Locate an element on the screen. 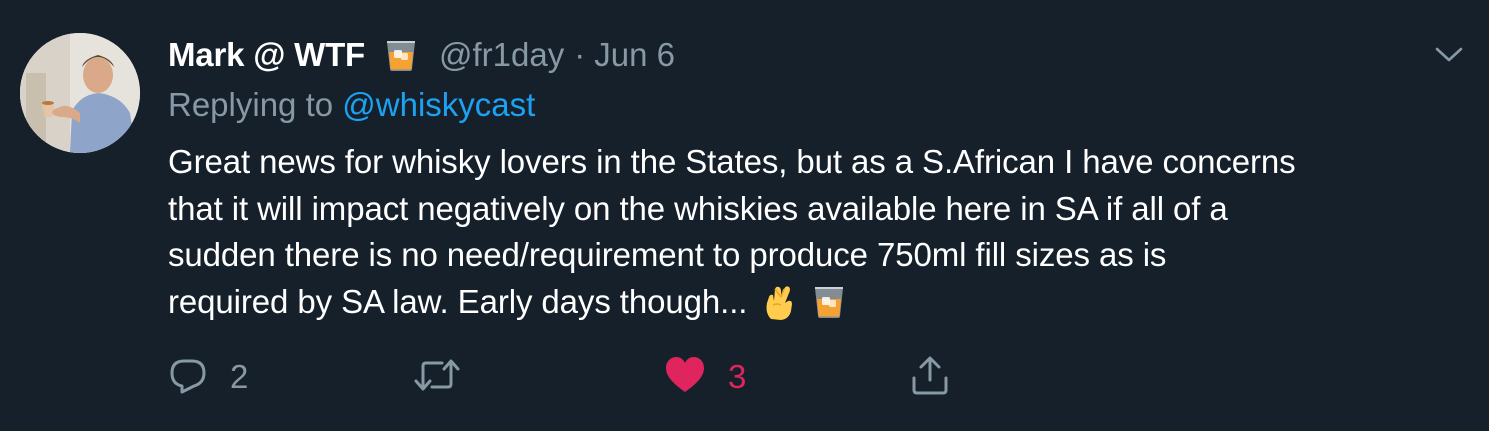 The height and width of the screenshot is (431, 1489). share-button is located at coordinates (930, 377).